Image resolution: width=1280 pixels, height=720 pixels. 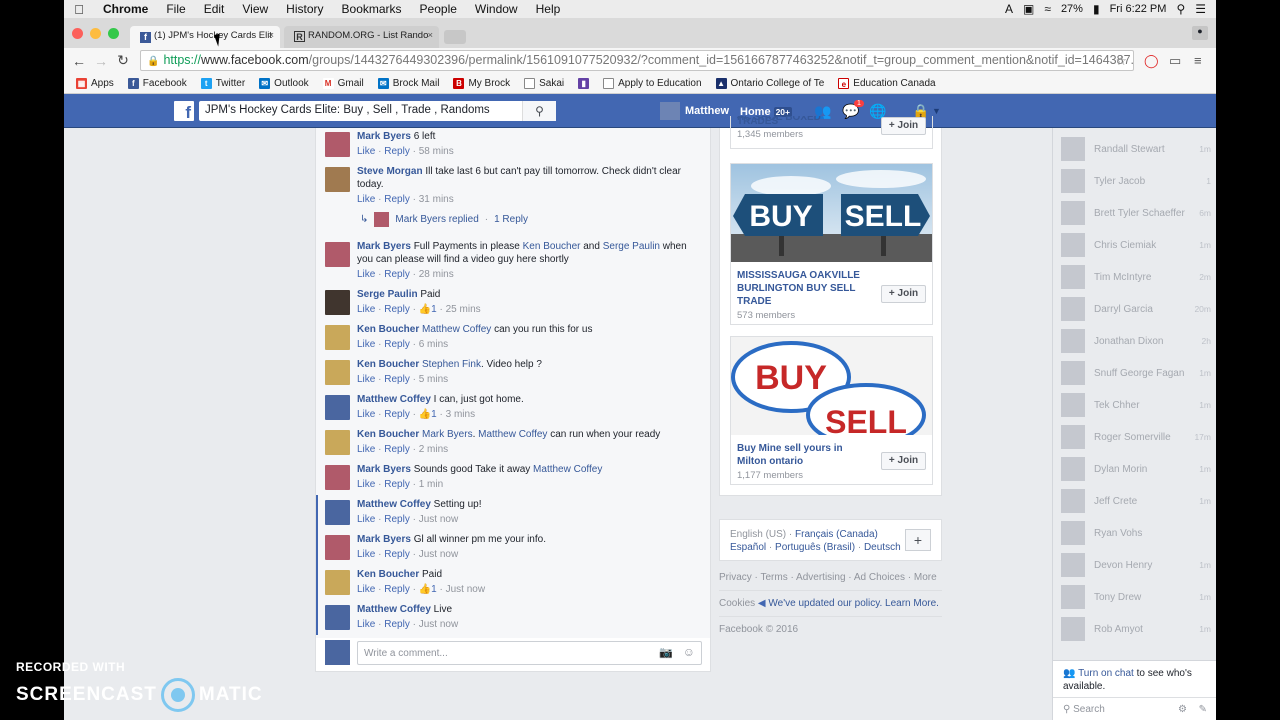 I want to click on bookmark-facebook: f Facebook, so click(x=157, y=83).